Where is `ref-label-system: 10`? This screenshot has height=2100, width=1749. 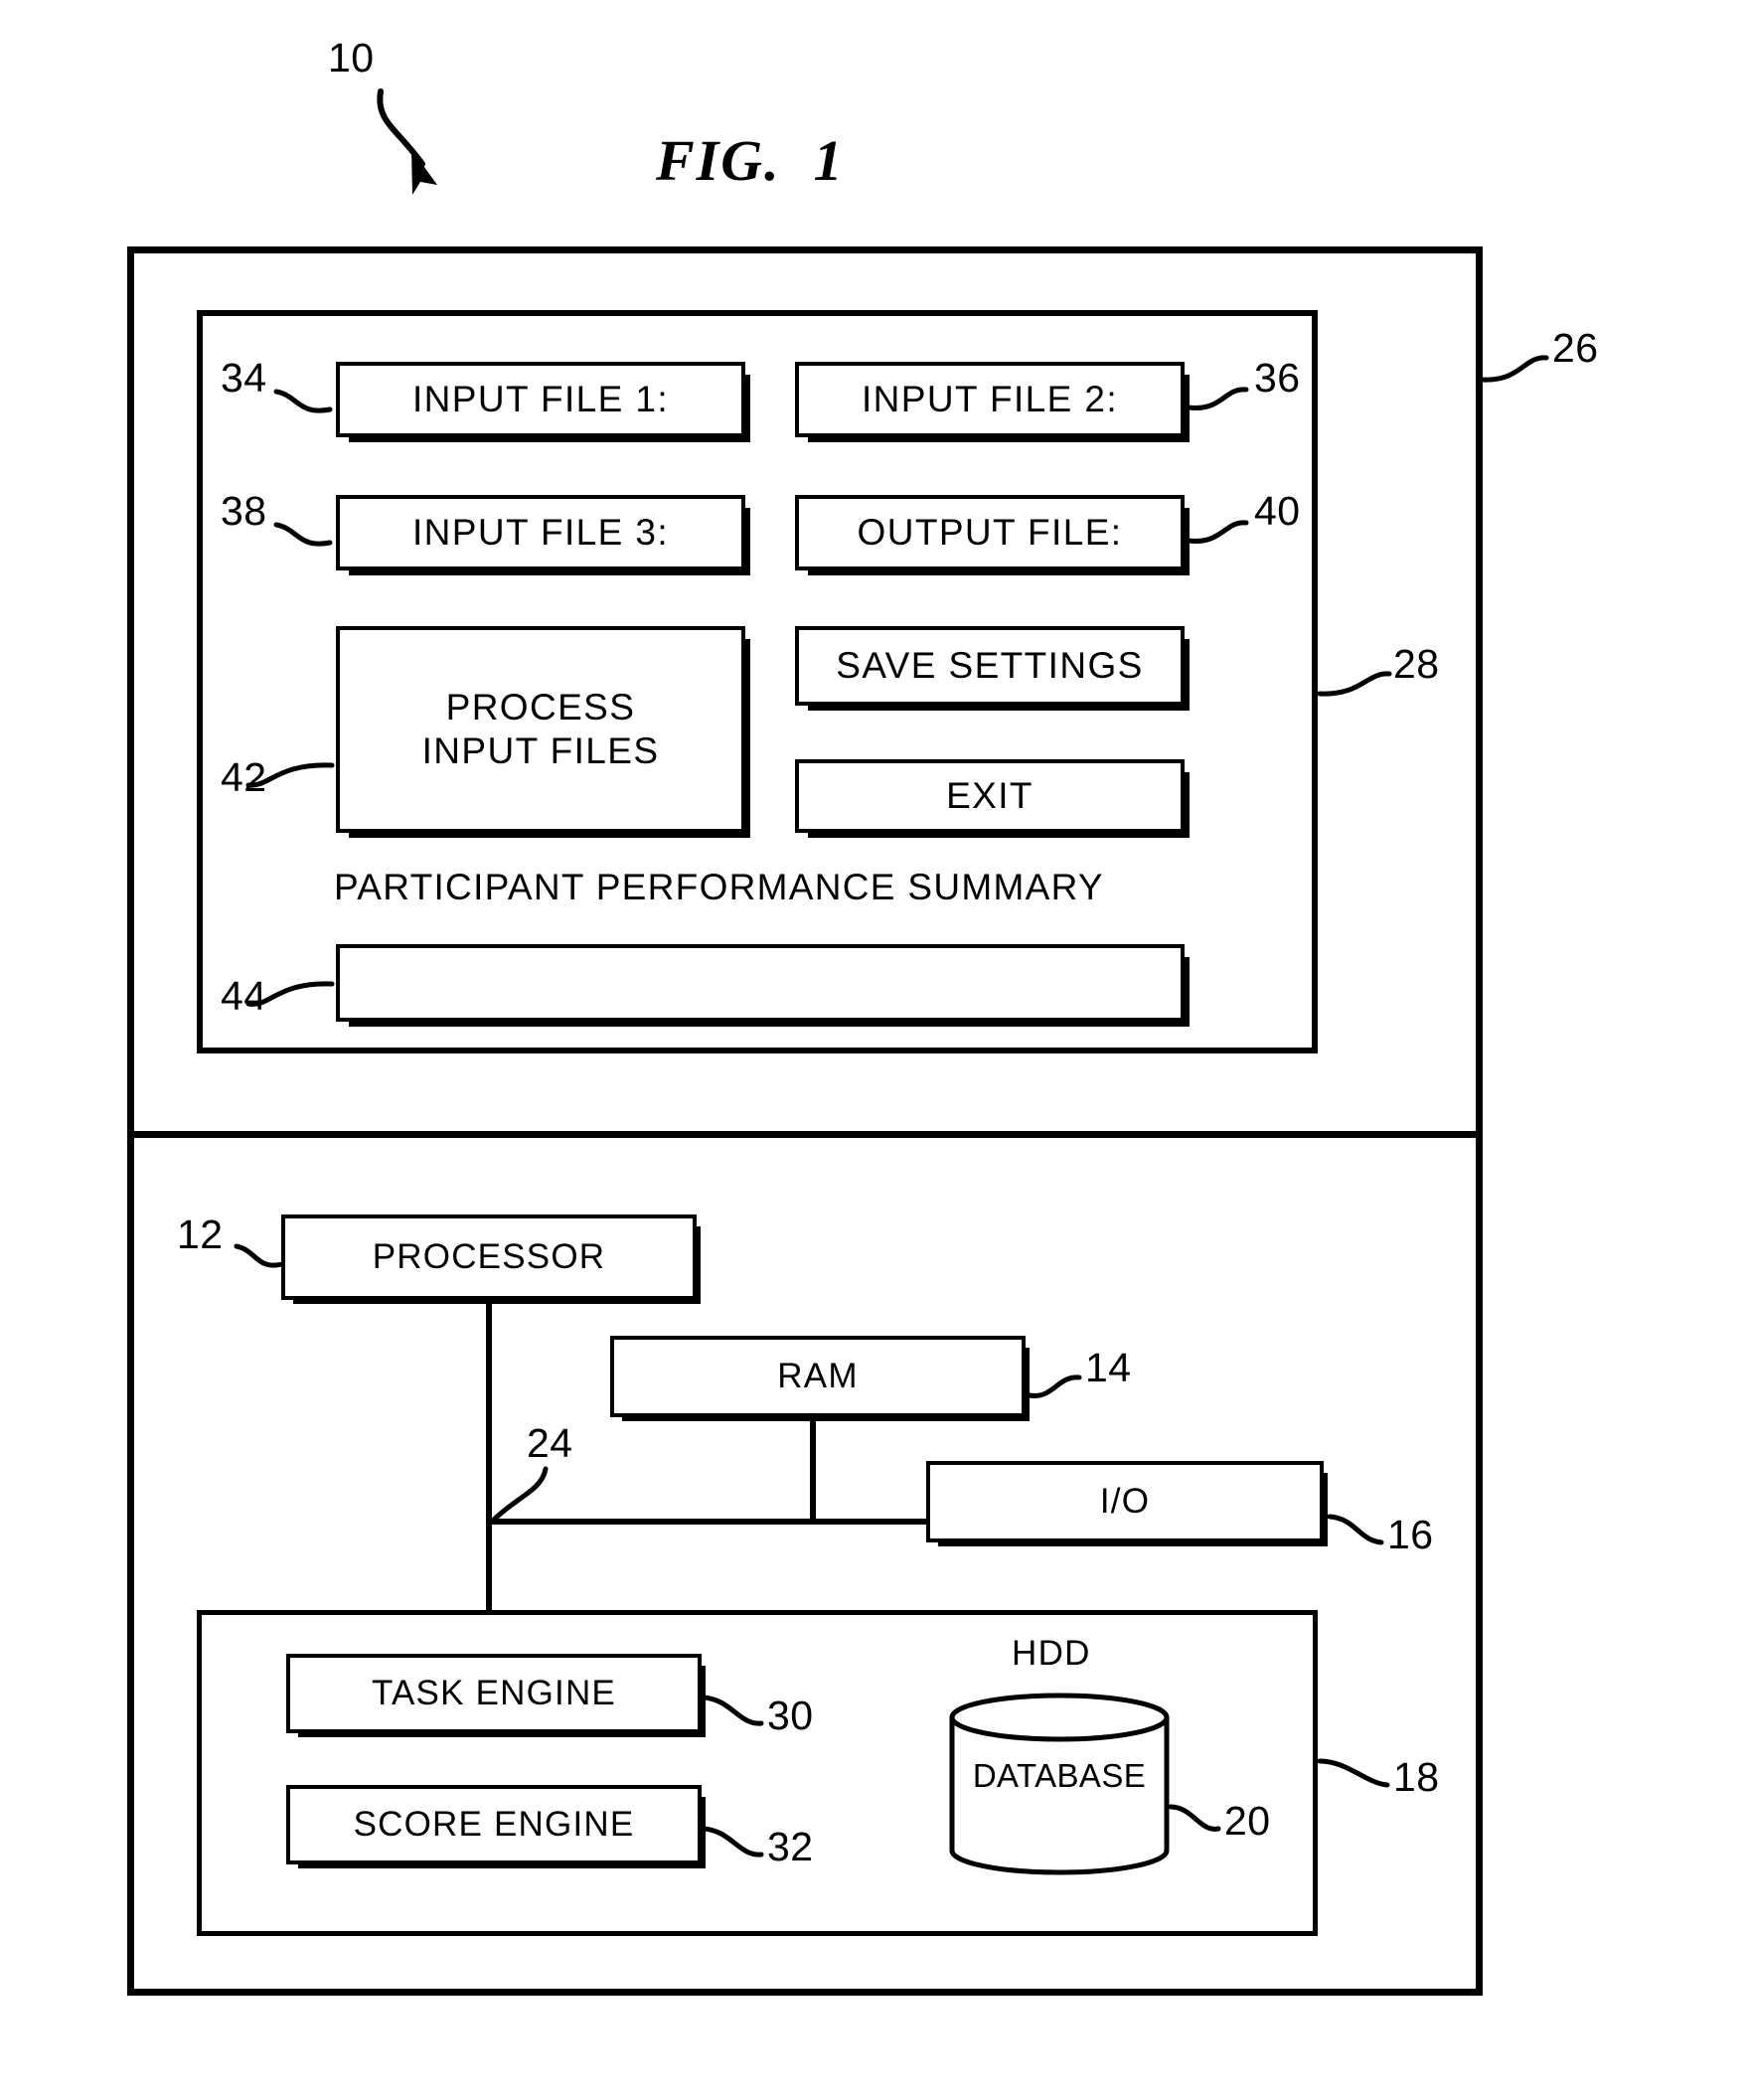 ref-label-system: 10 is located at coordinates (351, 58).